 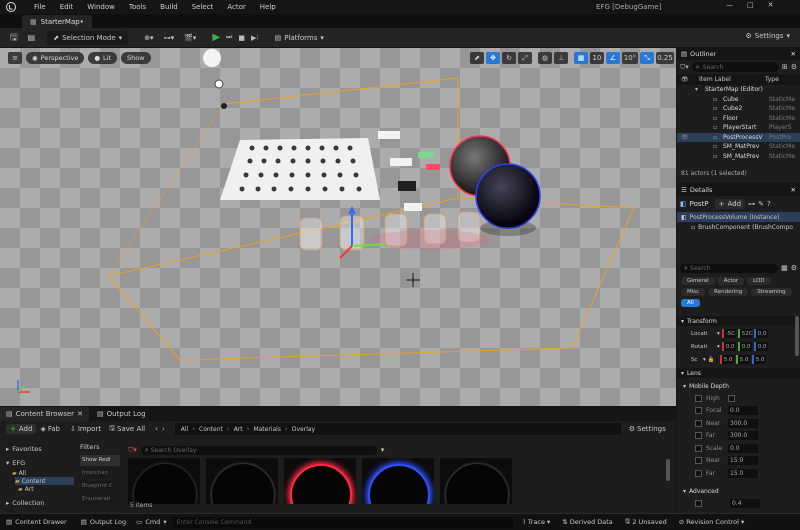 What do you see at coordinates (40, 503) in the screenshot?
I see `collection-section: ▸ Collection` at bounding box center [40, 503].